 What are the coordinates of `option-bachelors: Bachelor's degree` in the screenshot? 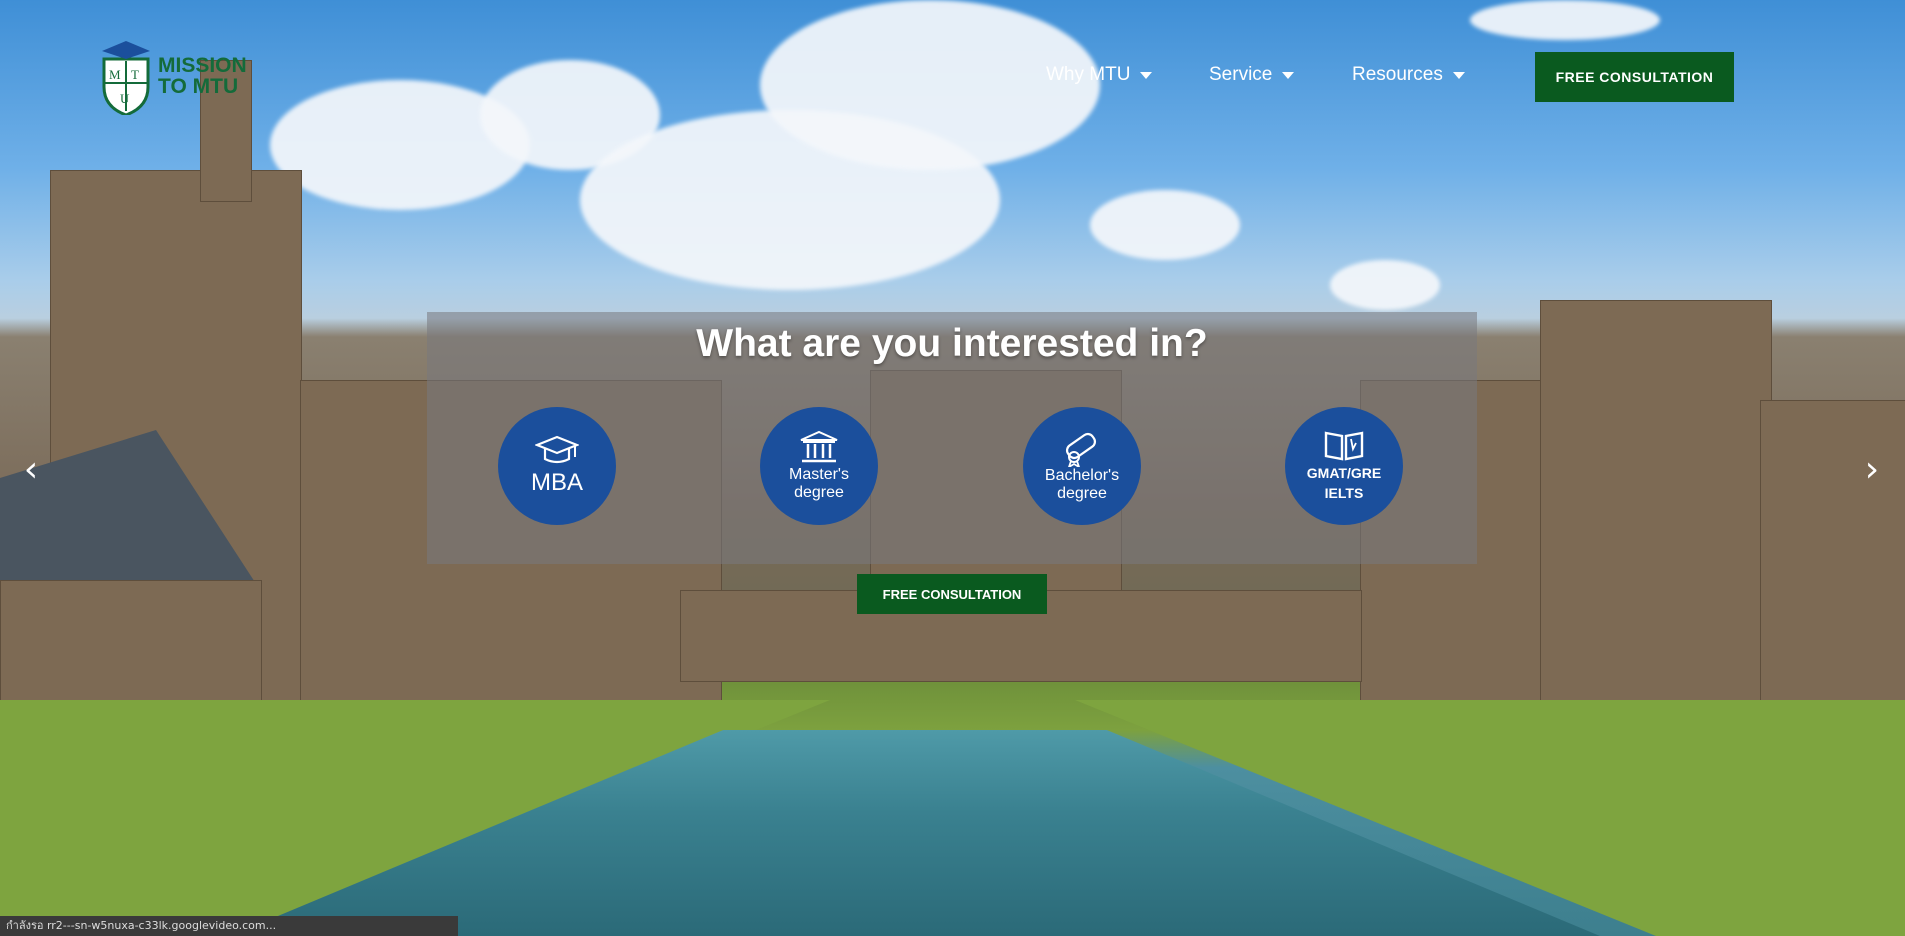 It's located at (1082, 466).